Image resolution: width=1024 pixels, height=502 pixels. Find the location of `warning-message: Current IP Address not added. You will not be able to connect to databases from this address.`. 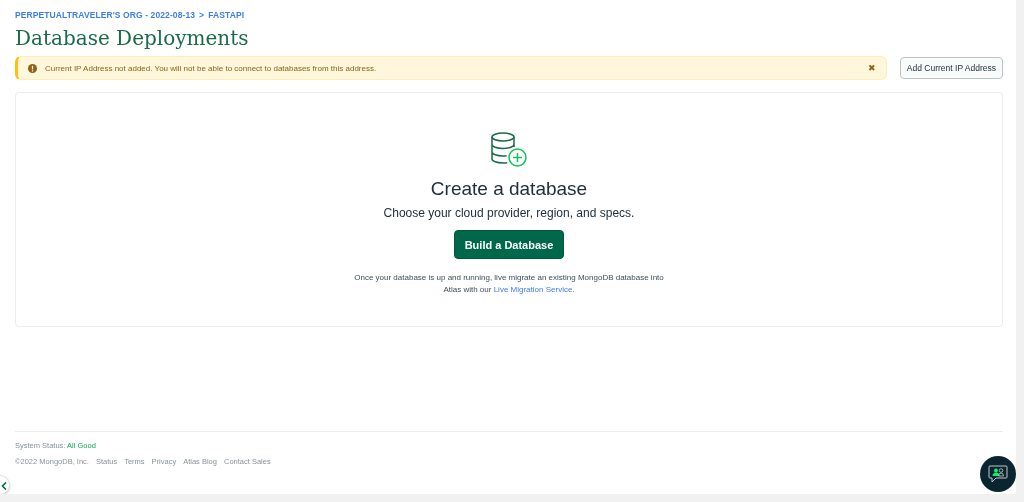

warning-message: Current IP Address not added. You will not be able to connect to databases from this address. is located at coordinates (211, 68).